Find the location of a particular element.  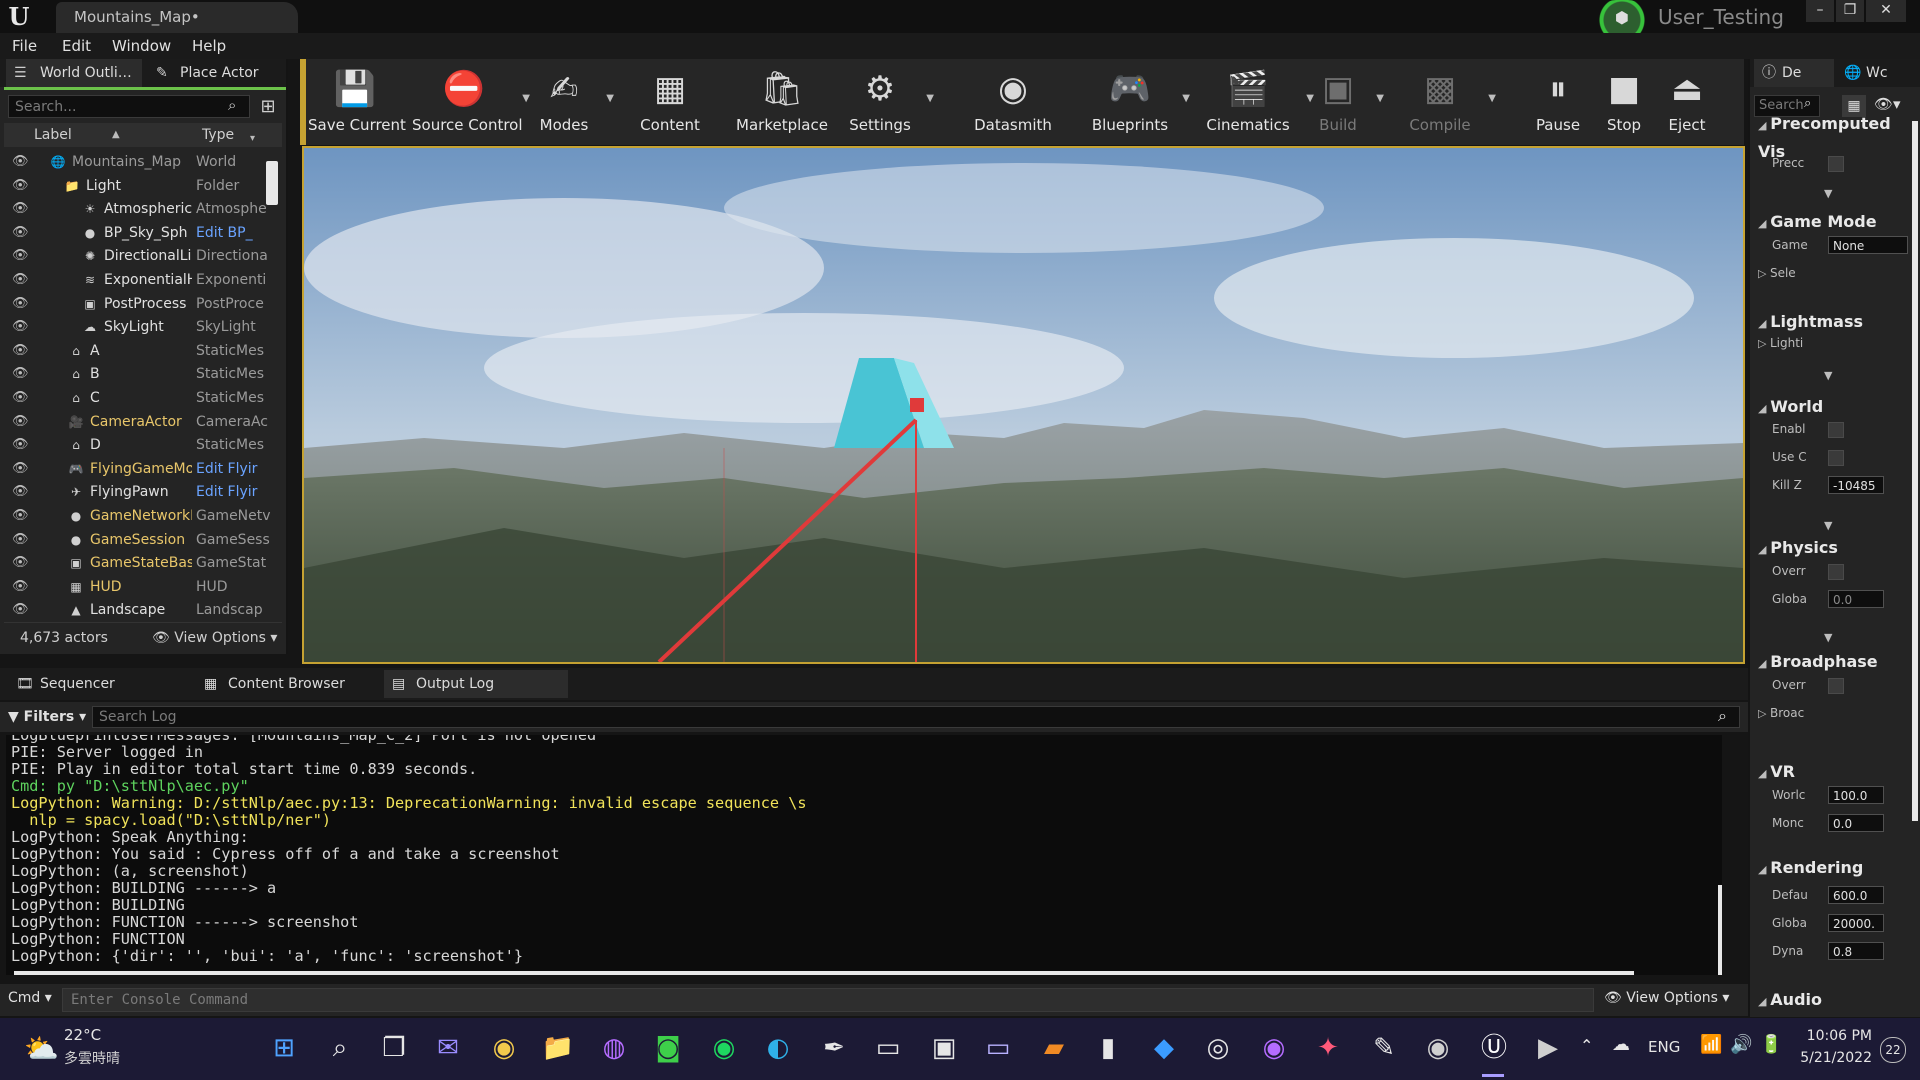

outliner-row: 👁 ≋ ExponentialH Exponenti is located at coordinates (139, 280).